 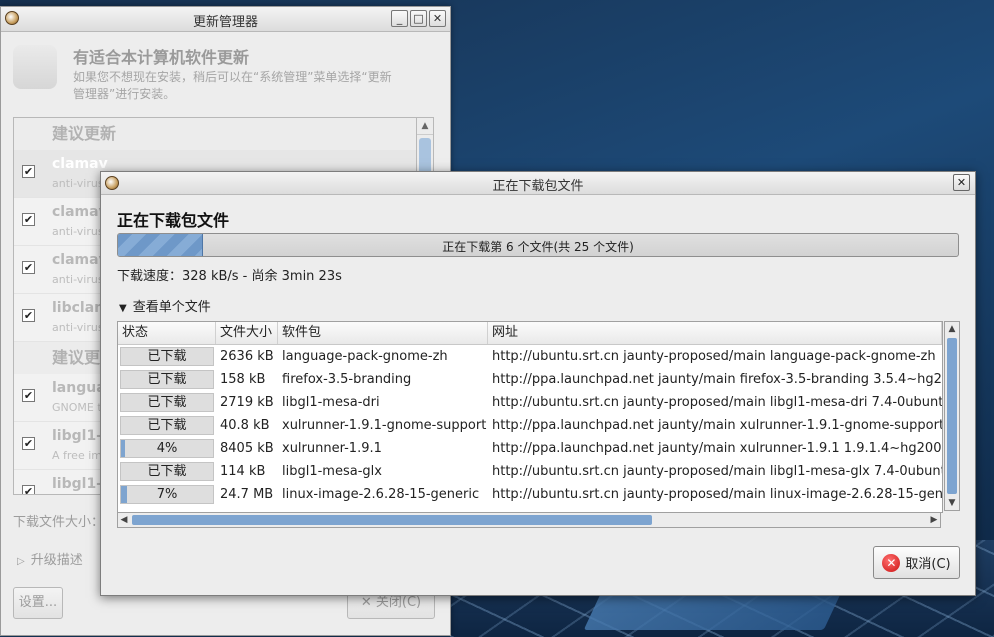 What do you see at coordinates (243, 471) in the screenshot?
I see `size-cell: 114 kB` at bounding box center [243, 471].